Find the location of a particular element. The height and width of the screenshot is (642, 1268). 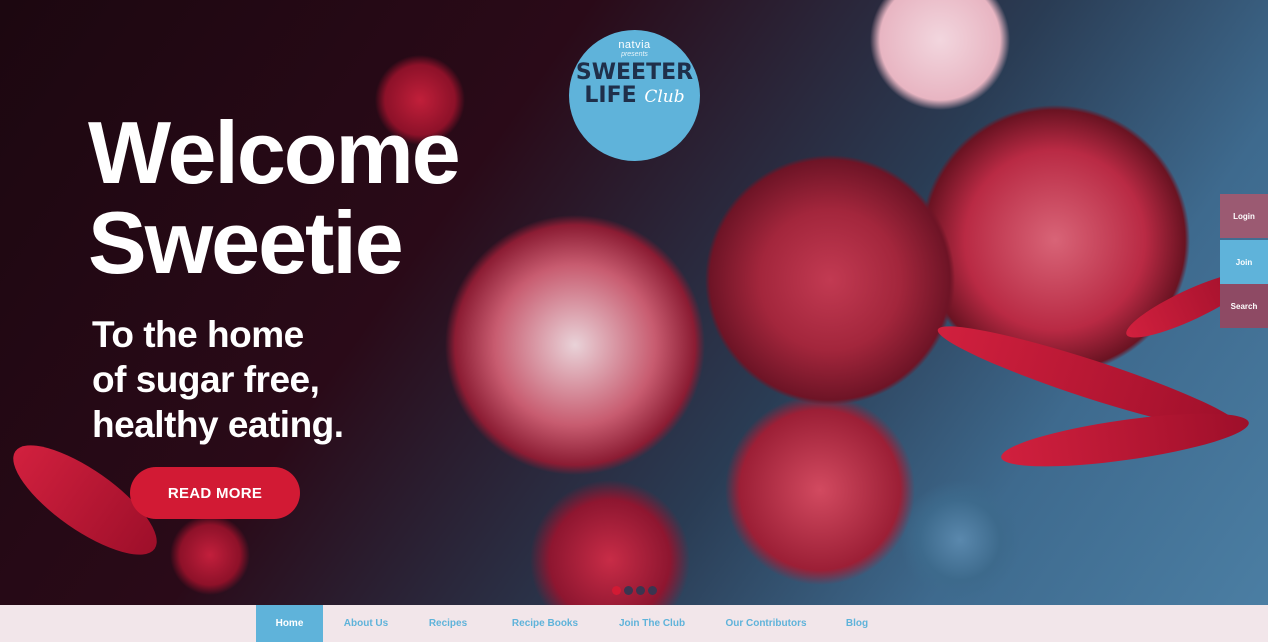

logo-presents: presents is located at coordinates (634, 54).